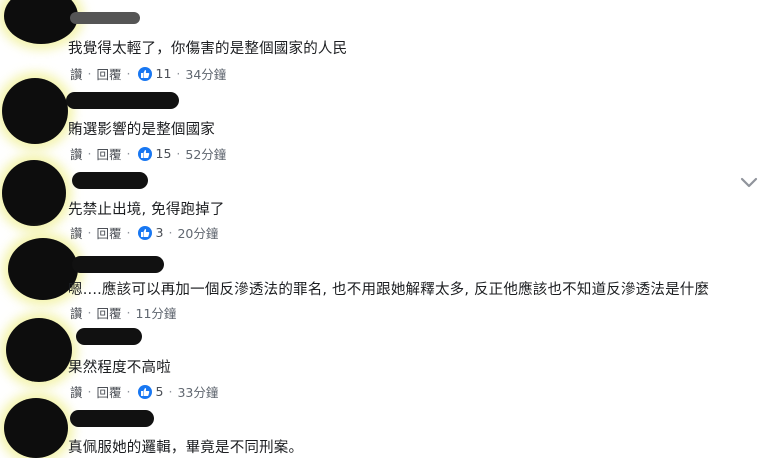 The image size is (773, 458). I want to click on comment-text: 我覺得太輕了，你傷害的是整個國家的人民, so click(208, 49).